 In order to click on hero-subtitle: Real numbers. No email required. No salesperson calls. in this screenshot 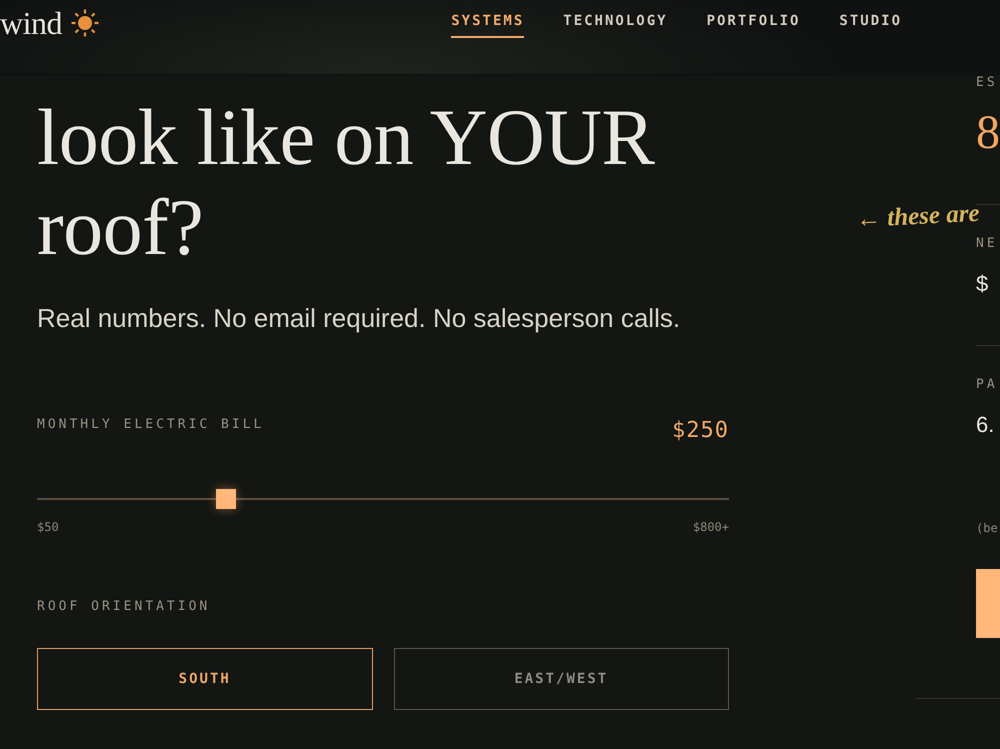, I will do `click(359, 318)`.